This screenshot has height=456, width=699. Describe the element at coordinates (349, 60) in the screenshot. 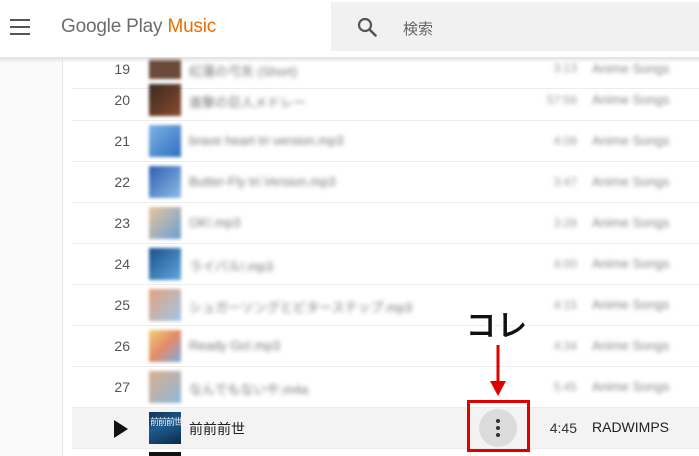

I see `header-shadow` at that location.